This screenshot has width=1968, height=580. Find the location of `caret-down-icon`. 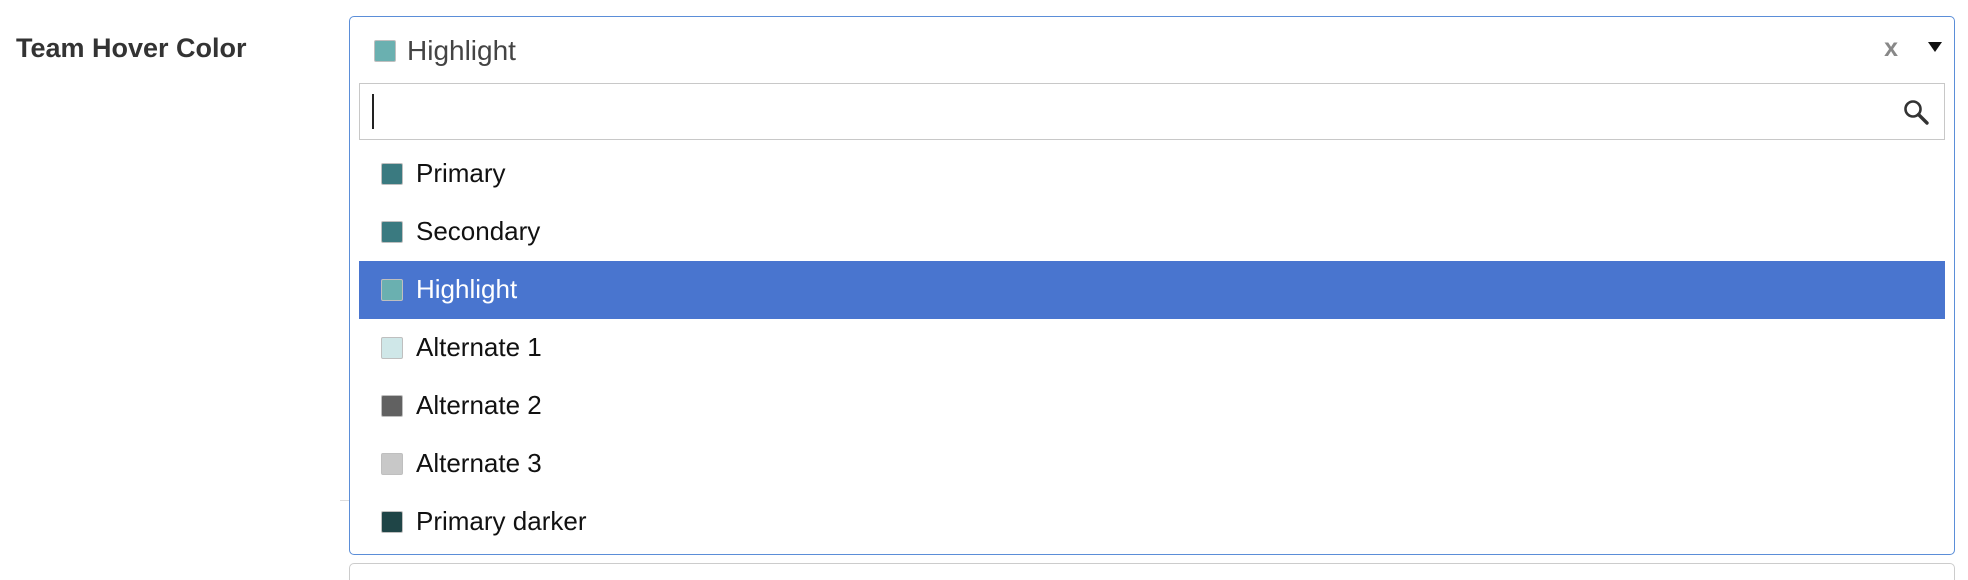

caret-down-icon is located at coordinates (1935, 47).